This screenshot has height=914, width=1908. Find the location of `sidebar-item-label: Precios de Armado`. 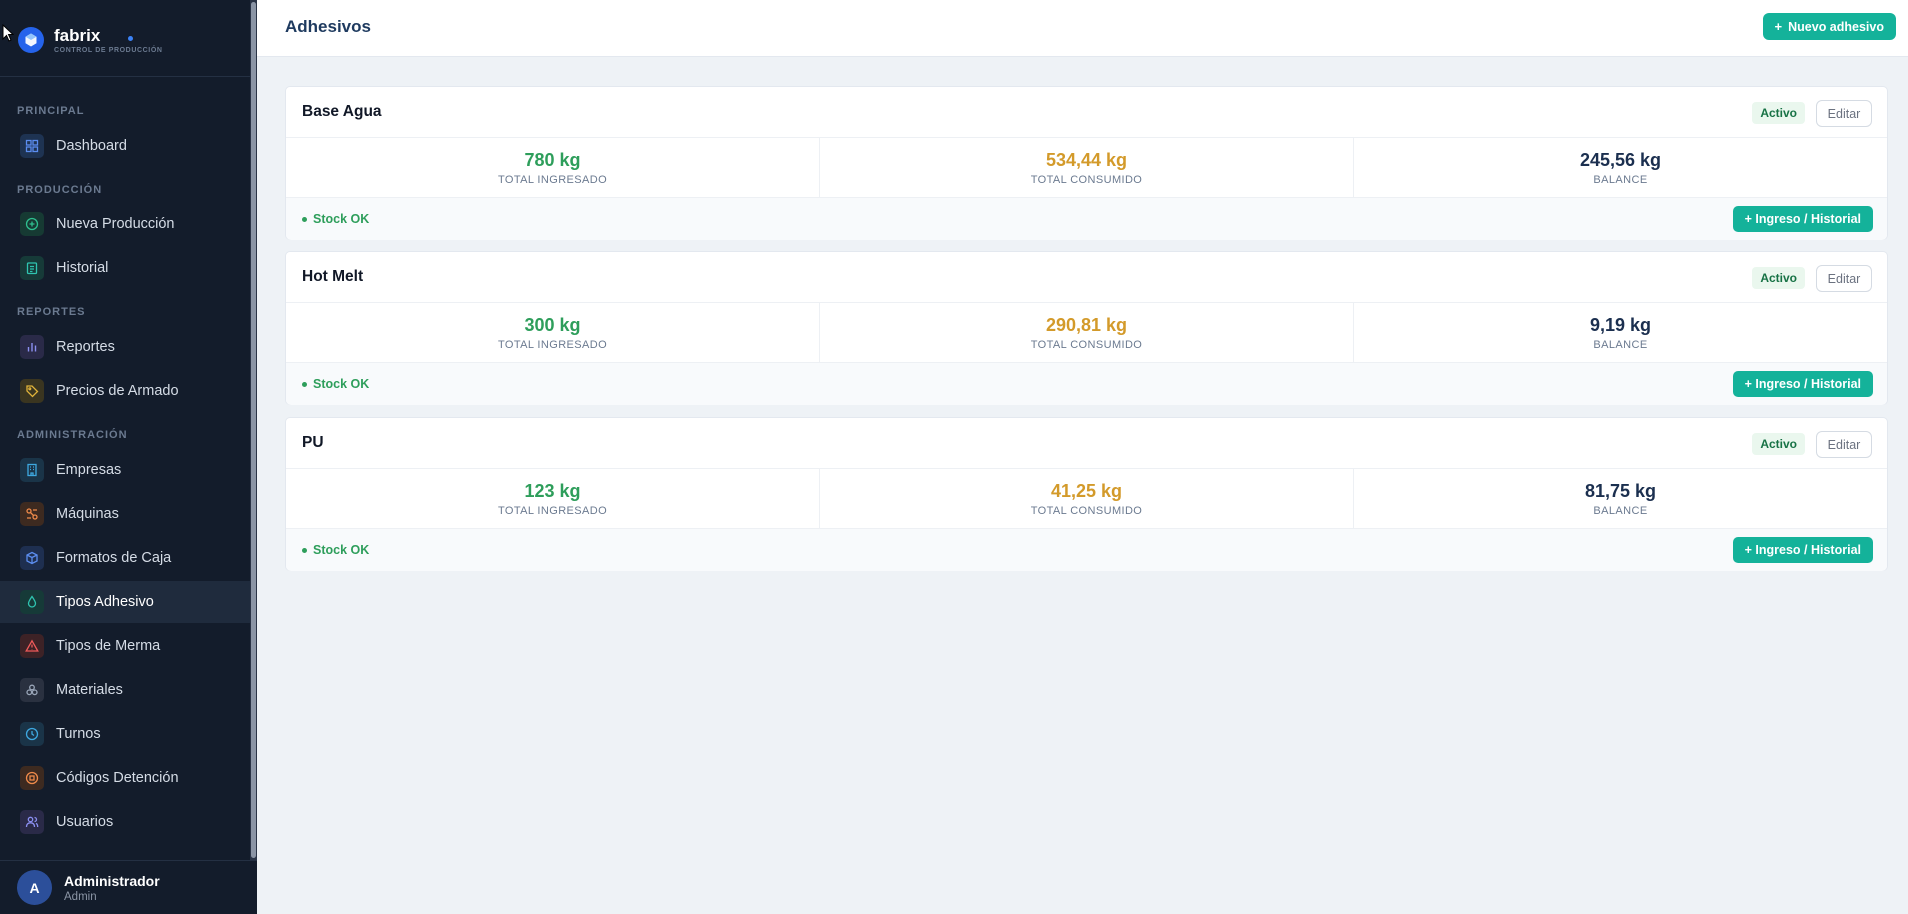

sidebar-item-label: Precios de Armado is located at coordinates (117, 391).